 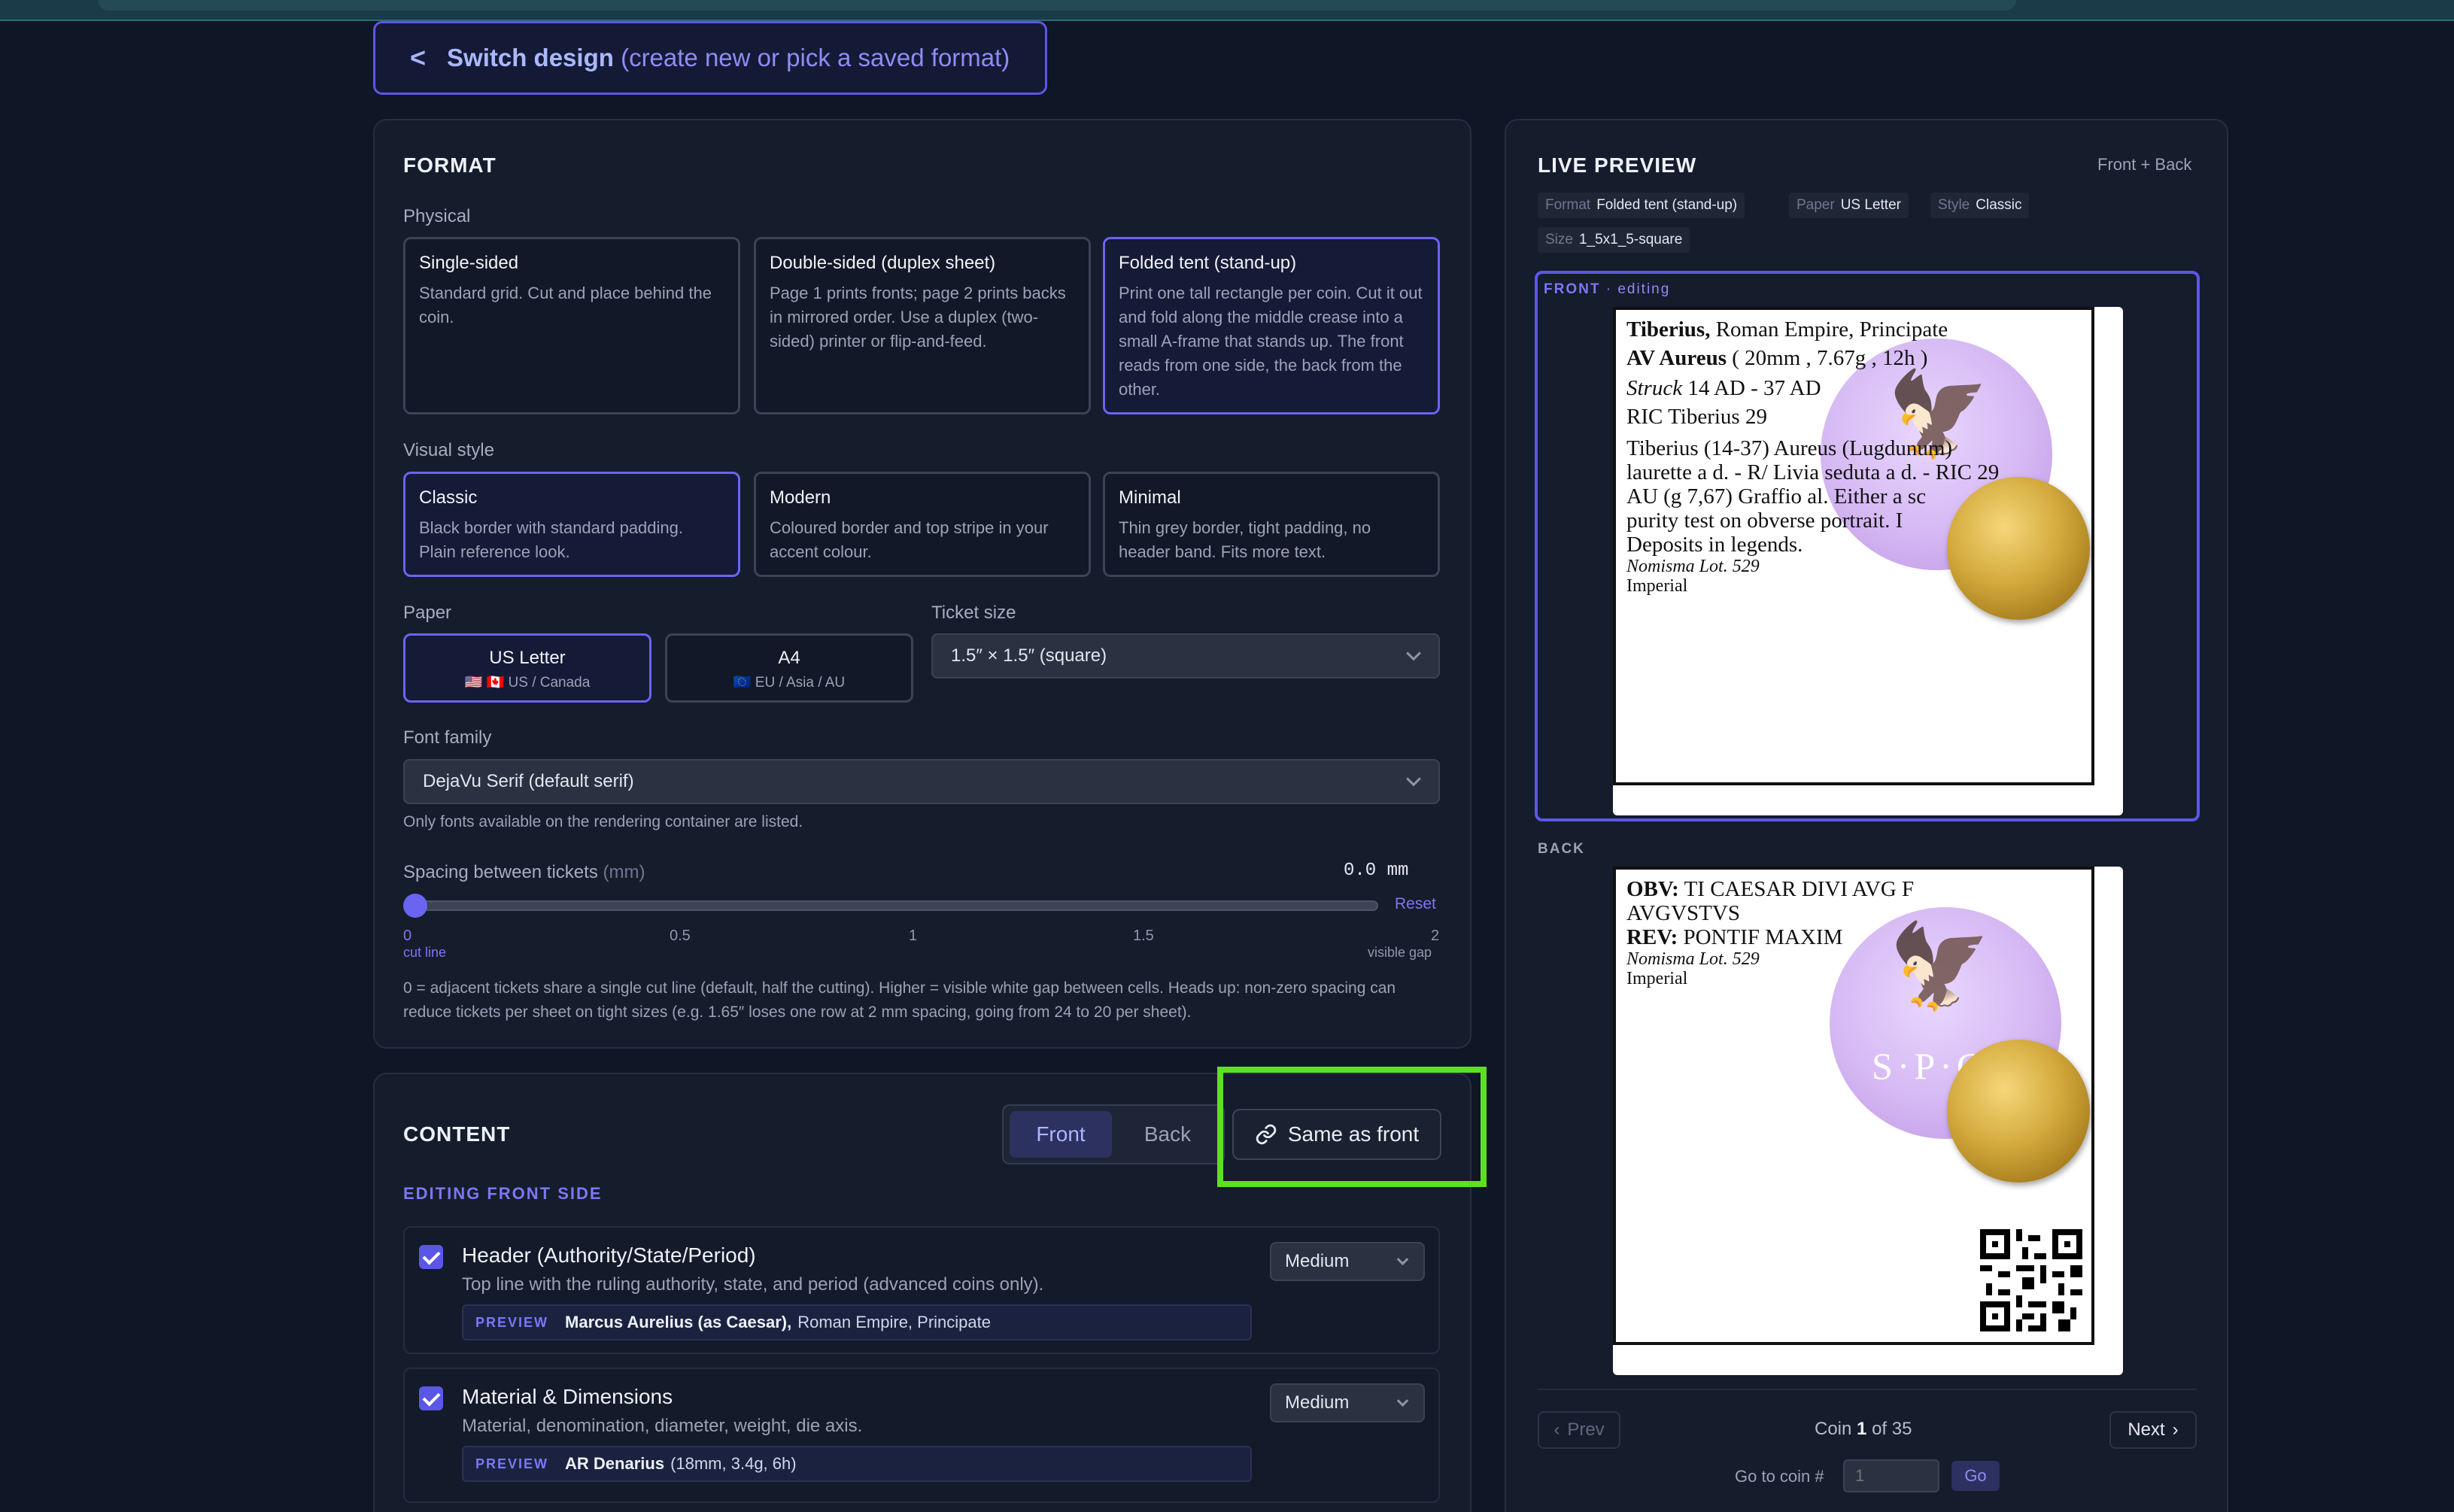 I want to click on font-family-select: DejaVu Serif (default serif), so click(x=922, y=781).